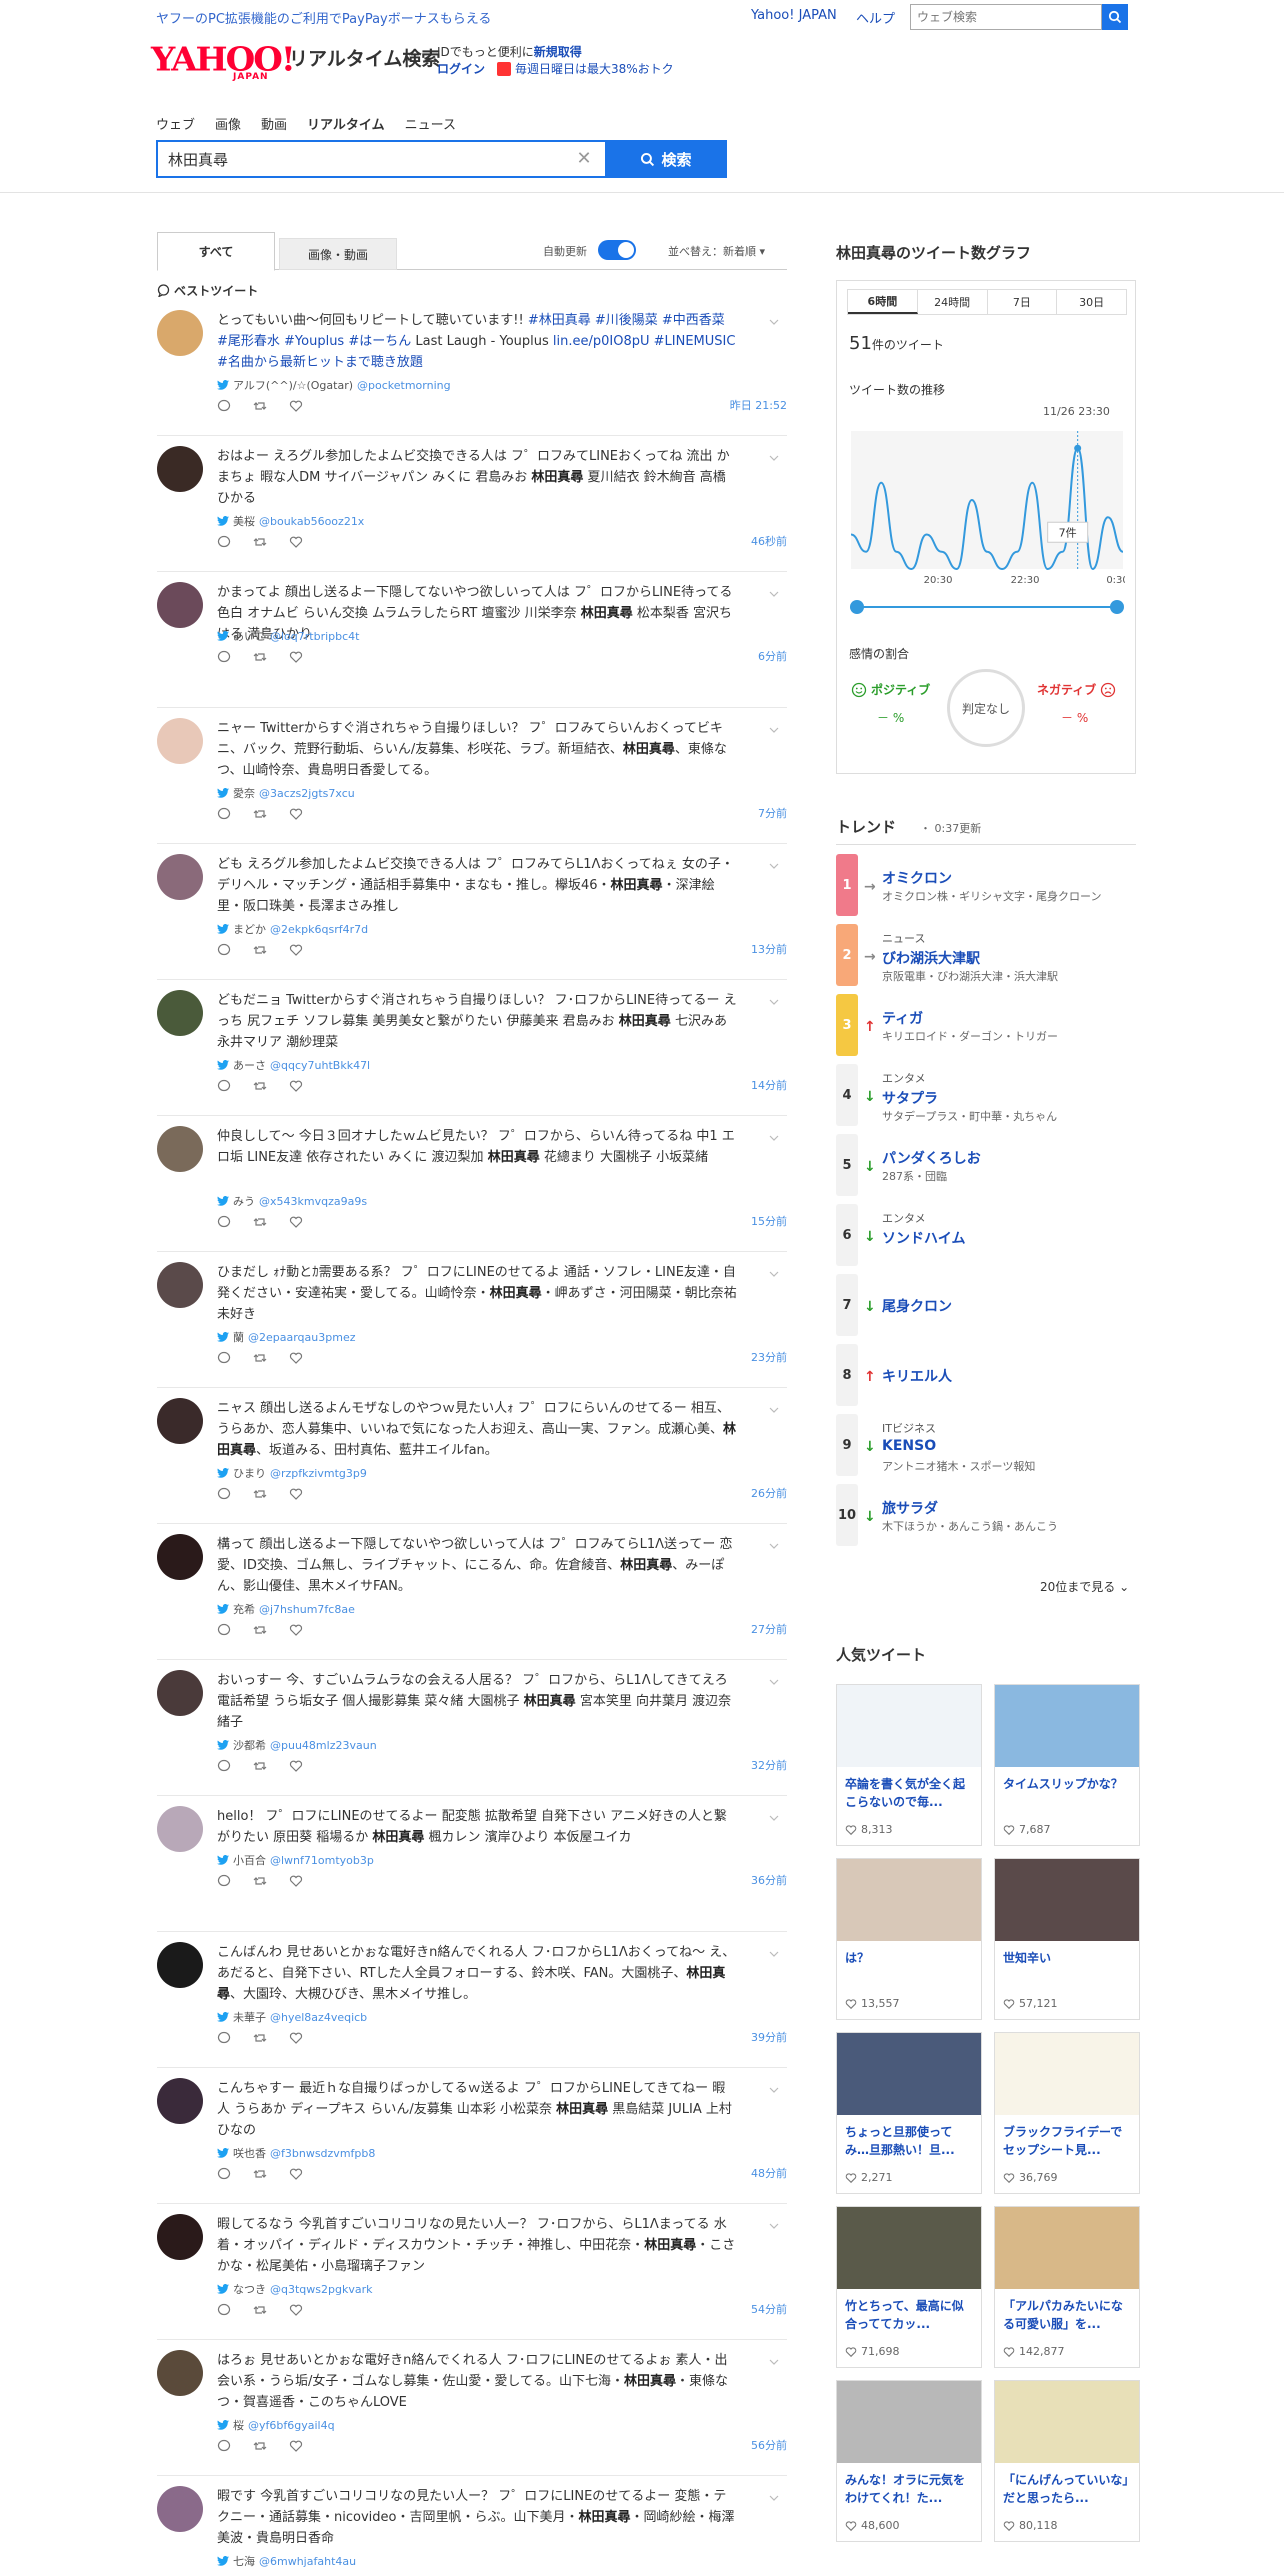 The height and width of the screenshot is (2568, 1284). What do you see at coordinates (244, 521) in the screenshot?
I see `user-name: 美桜` at bounding box center [244, 521].